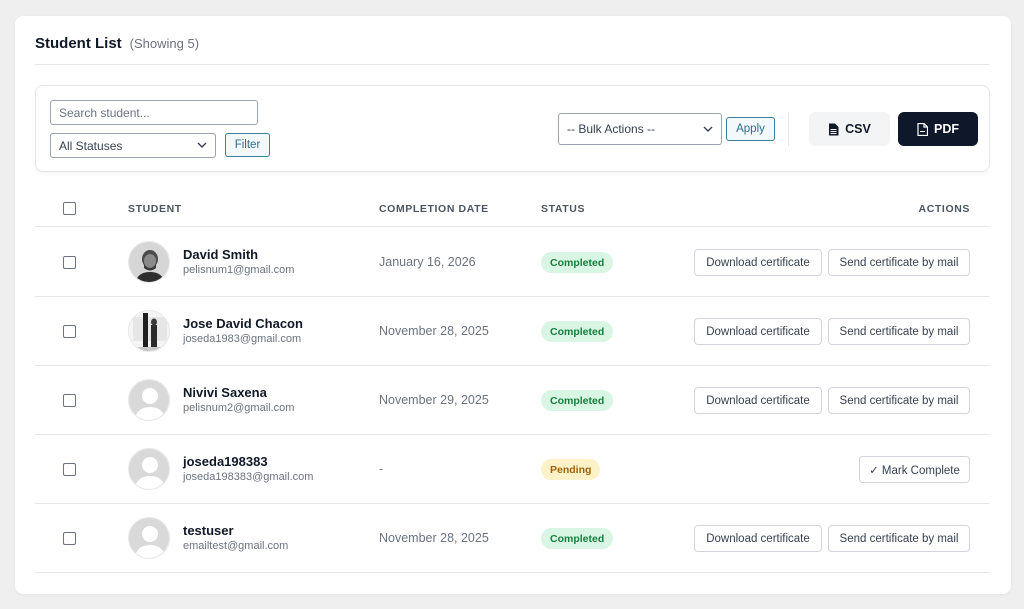 The image size is (1024, 609). I want to click on column-header-actions: ACTIONS, so click(944, 209).